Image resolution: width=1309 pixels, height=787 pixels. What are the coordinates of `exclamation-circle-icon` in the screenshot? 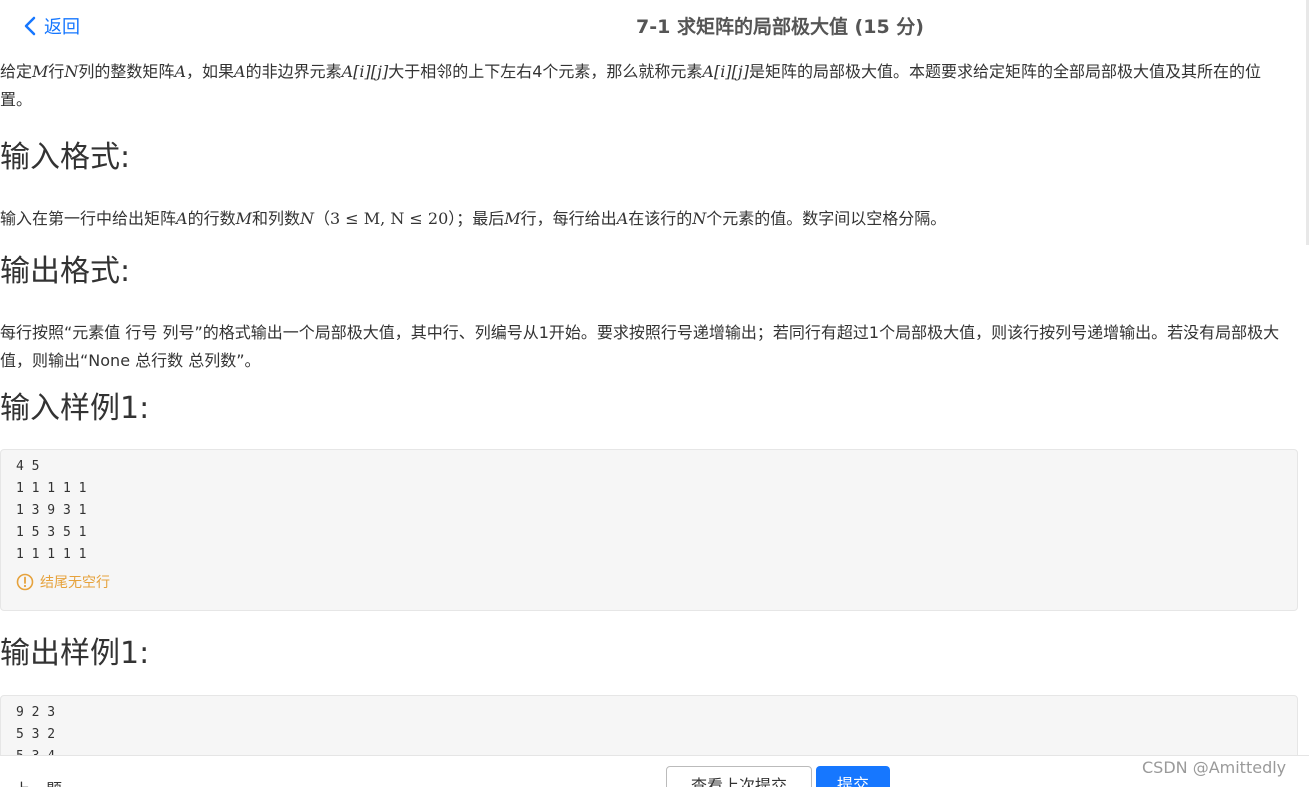 It's located at (25, 582).